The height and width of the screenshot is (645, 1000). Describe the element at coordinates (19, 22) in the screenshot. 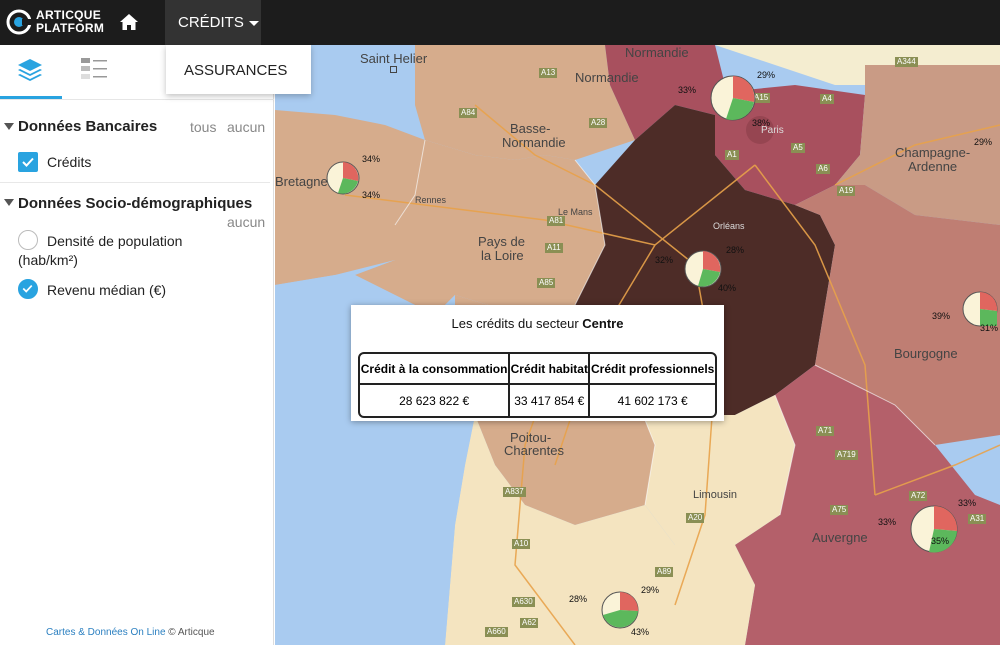

I see `articque-logo-icon` at that location.